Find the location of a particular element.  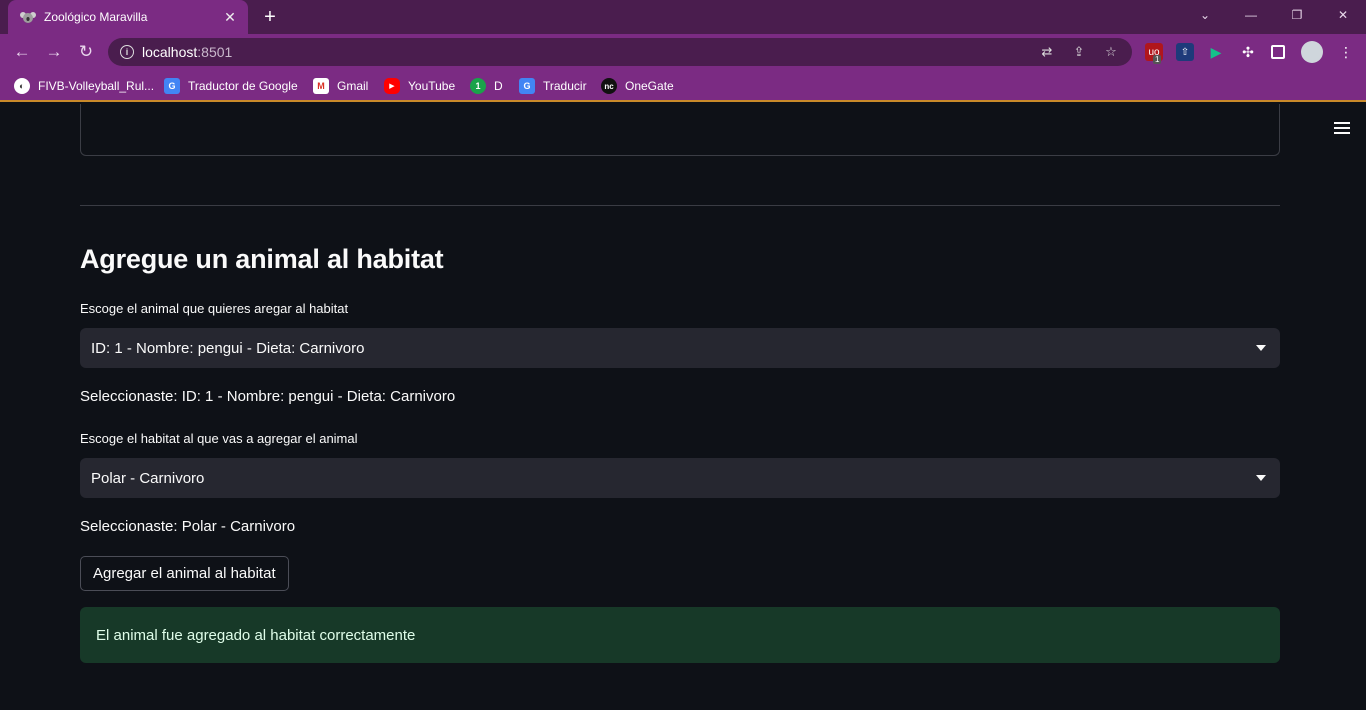

reload-icon: ↻ is located at coordinates (86, 52).